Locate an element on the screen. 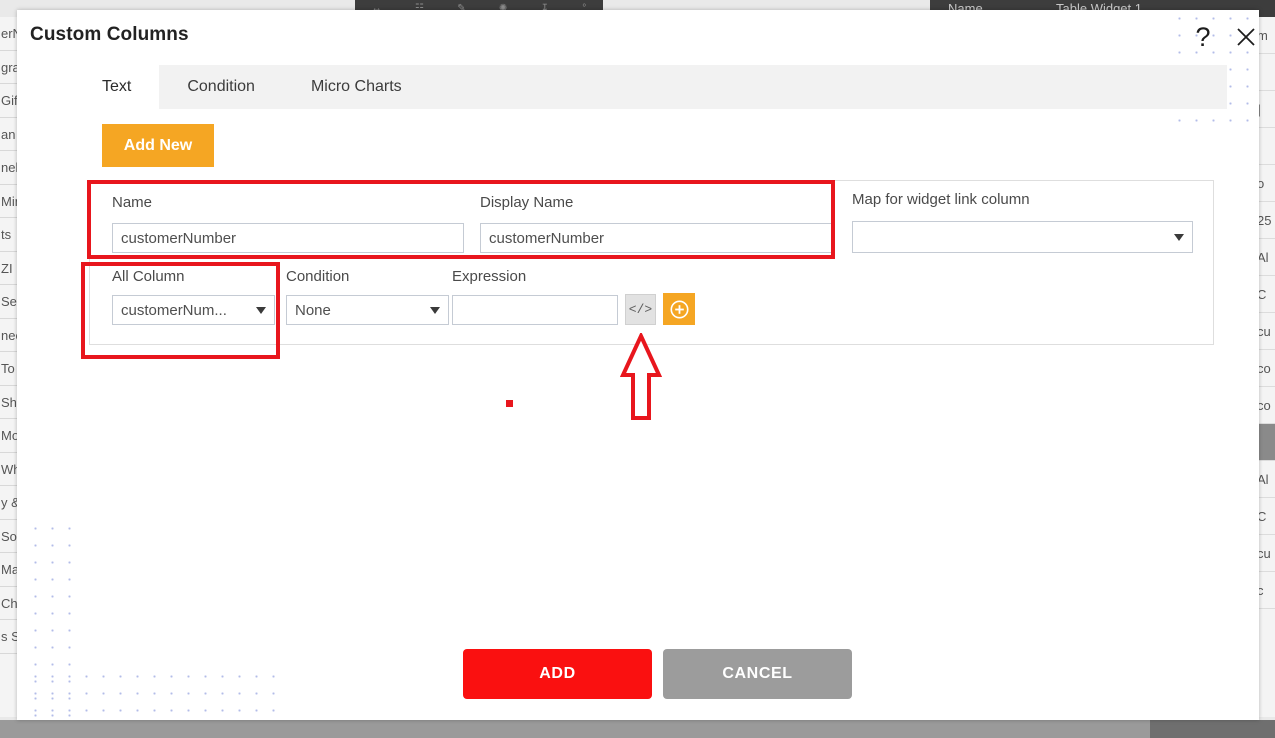 Image resolution: width=1275 pixels, height=738 pixels. help-icon: ? is located at coordinates (1203, 37).